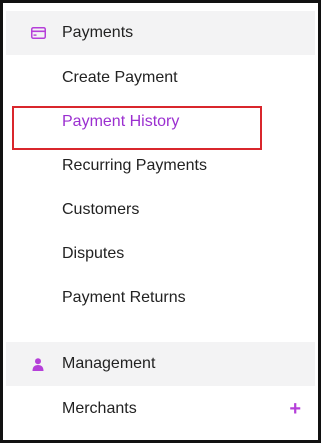 This screenshot has width=321, height=443. What do you see at coordinates (160, 254) in the screenshot?
I see `menu-item-disputes: Disputes` at bounding box center [160, 254].